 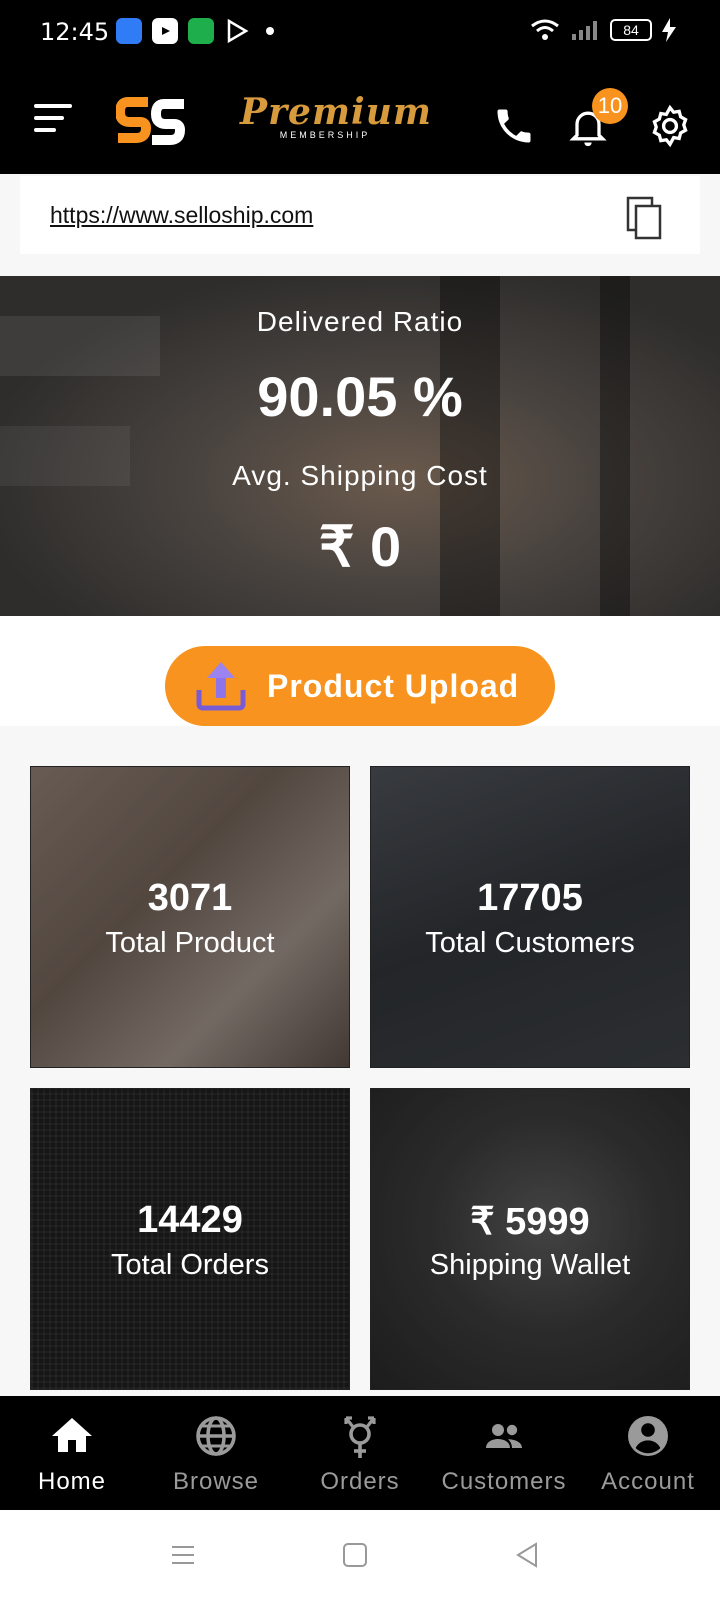 I want to click on nav-label-orders: Orders, so click(x=360, y=1481).